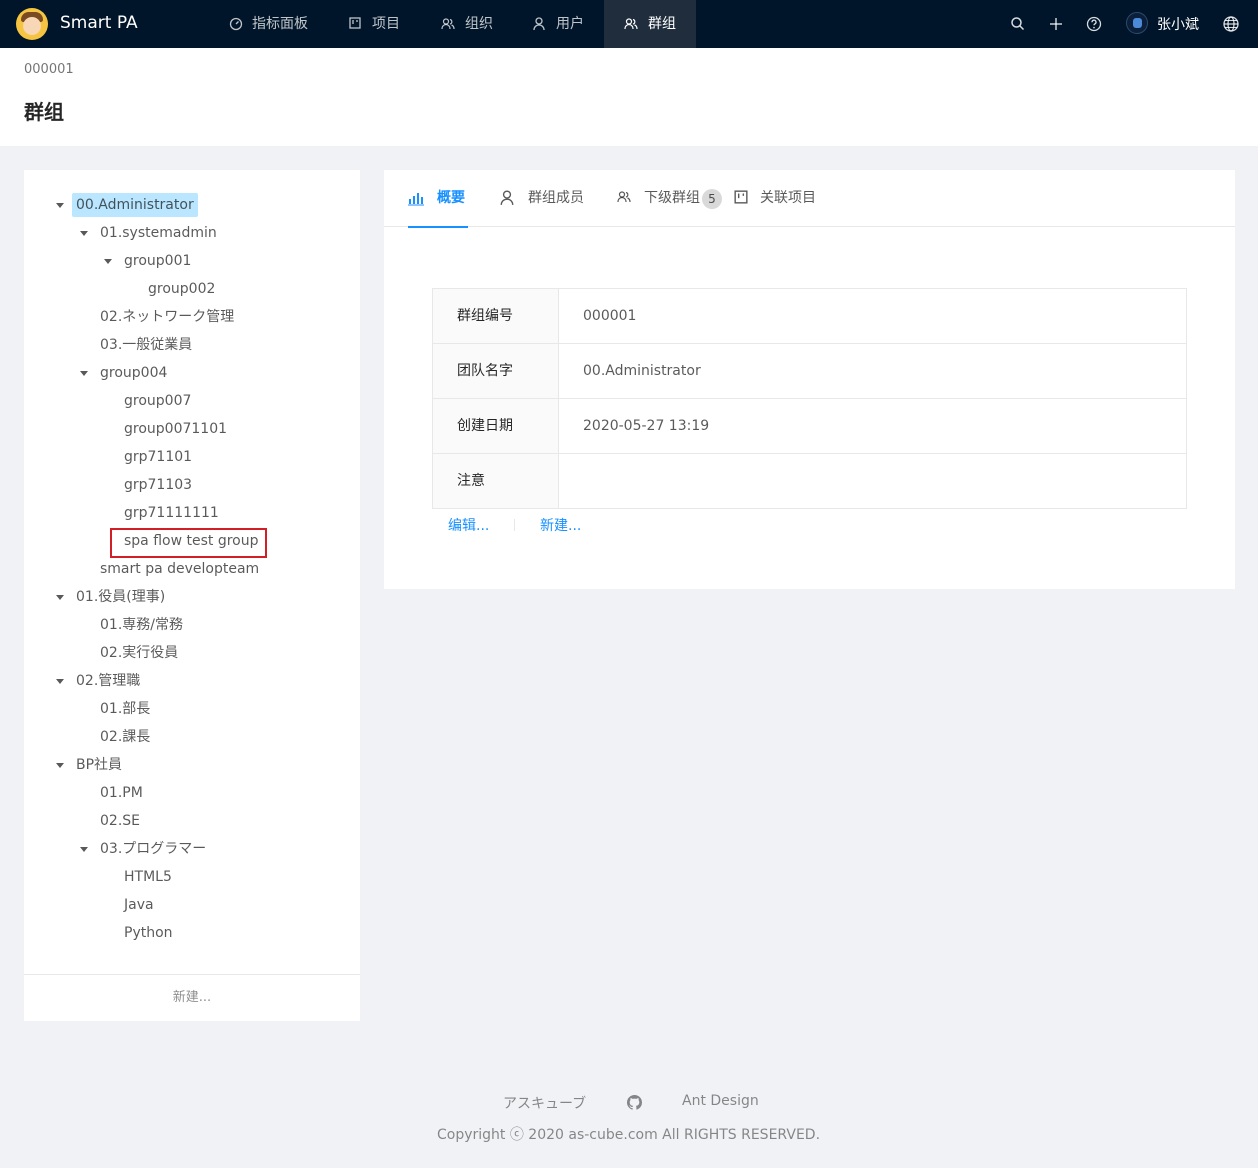 The height and width of the screenshot is (1168, 1258). I want to click on tree-node-title: 02.ネットワーク管理, so click(167, 317).